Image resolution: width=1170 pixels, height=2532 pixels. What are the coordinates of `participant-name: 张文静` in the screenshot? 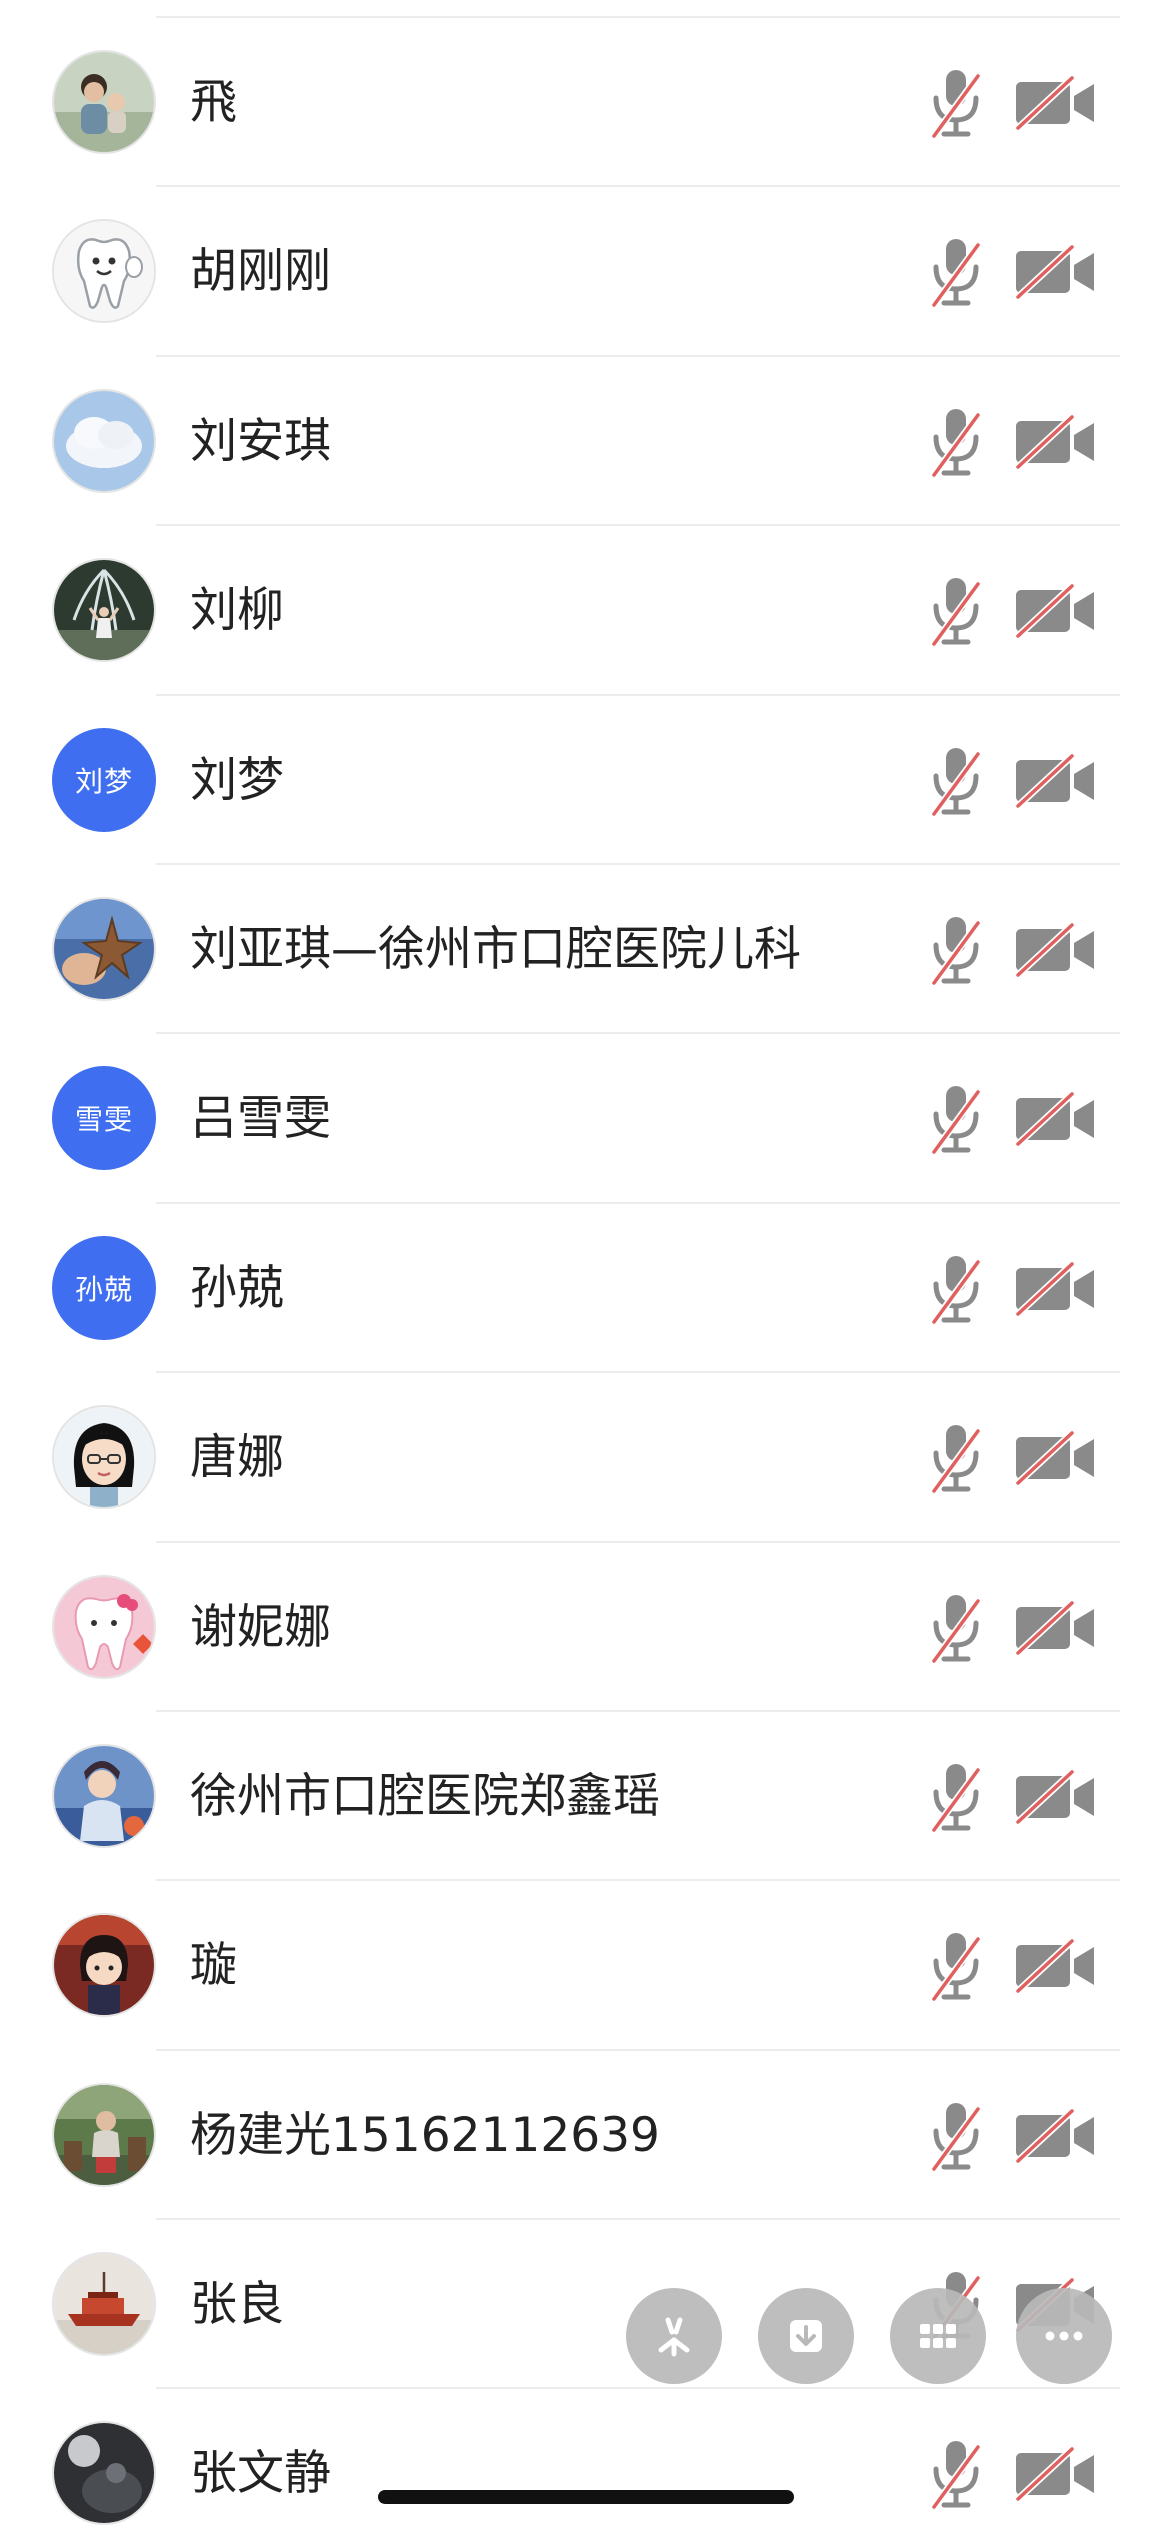 It's located at (260, 2474).